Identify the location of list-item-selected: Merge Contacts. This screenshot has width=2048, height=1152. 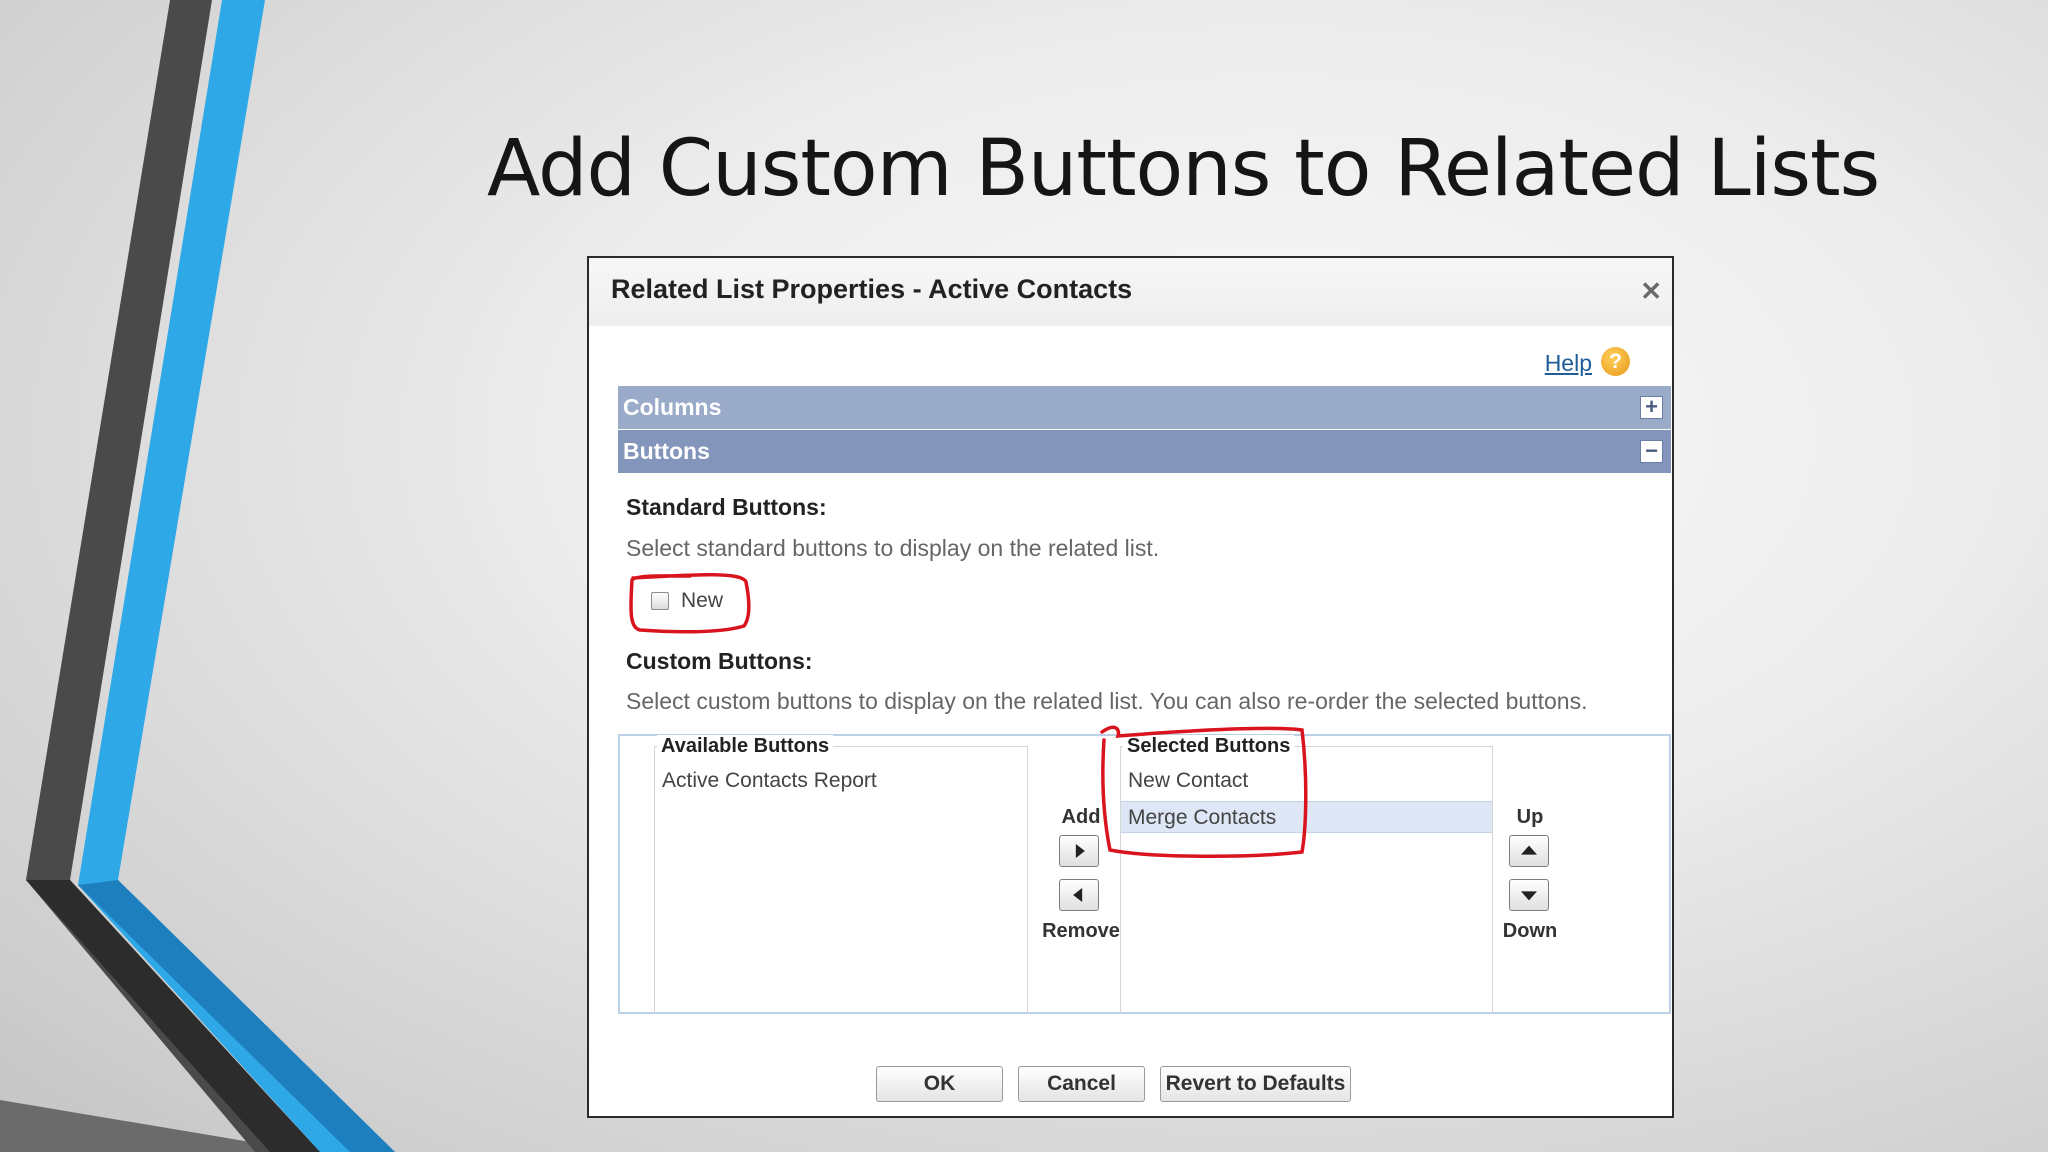
(1306, 817).